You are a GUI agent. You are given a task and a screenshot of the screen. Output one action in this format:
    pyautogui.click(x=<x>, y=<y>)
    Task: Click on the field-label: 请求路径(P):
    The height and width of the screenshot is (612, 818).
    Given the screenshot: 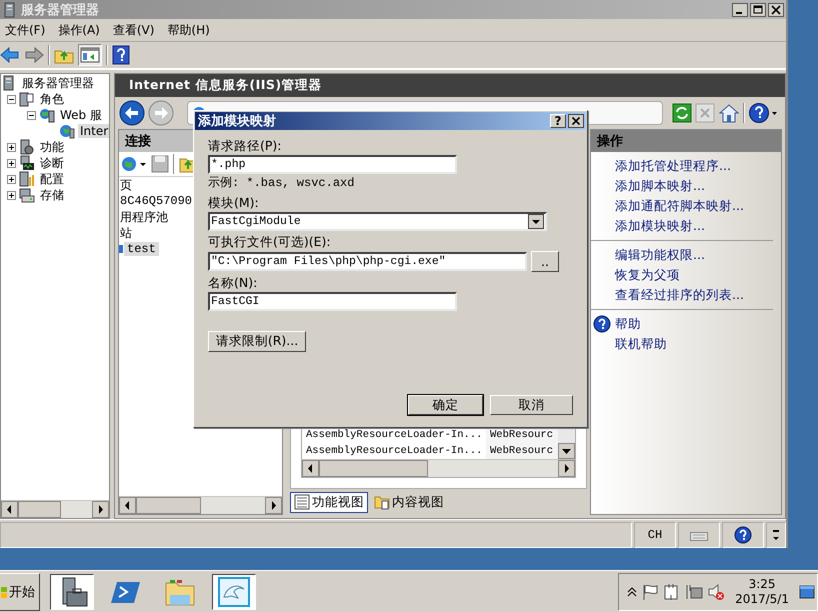 What is the action you would take?
    pyautogui.click(x=245, y=146)
    